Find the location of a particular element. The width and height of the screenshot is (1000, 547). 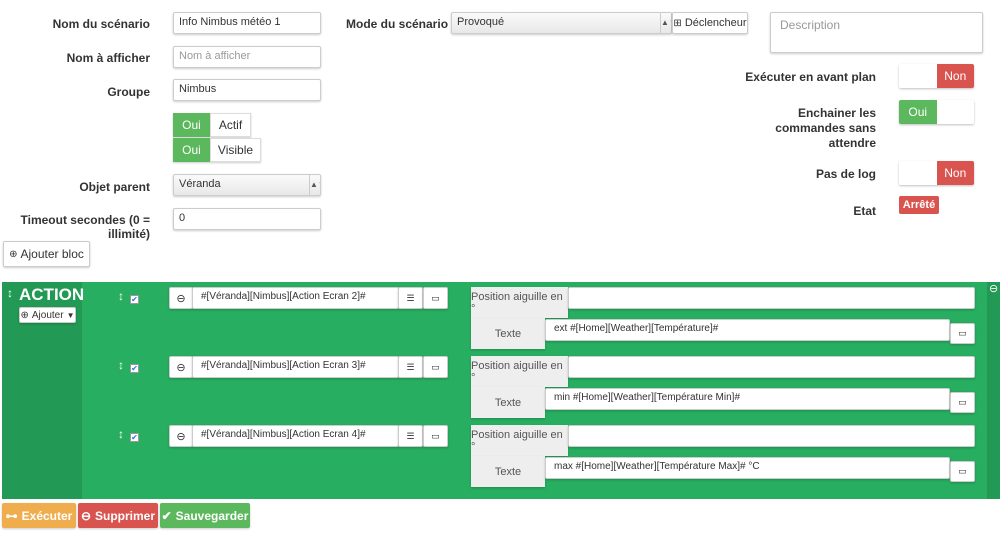

timeout-input: 0 is located at coordinates (247, 219).